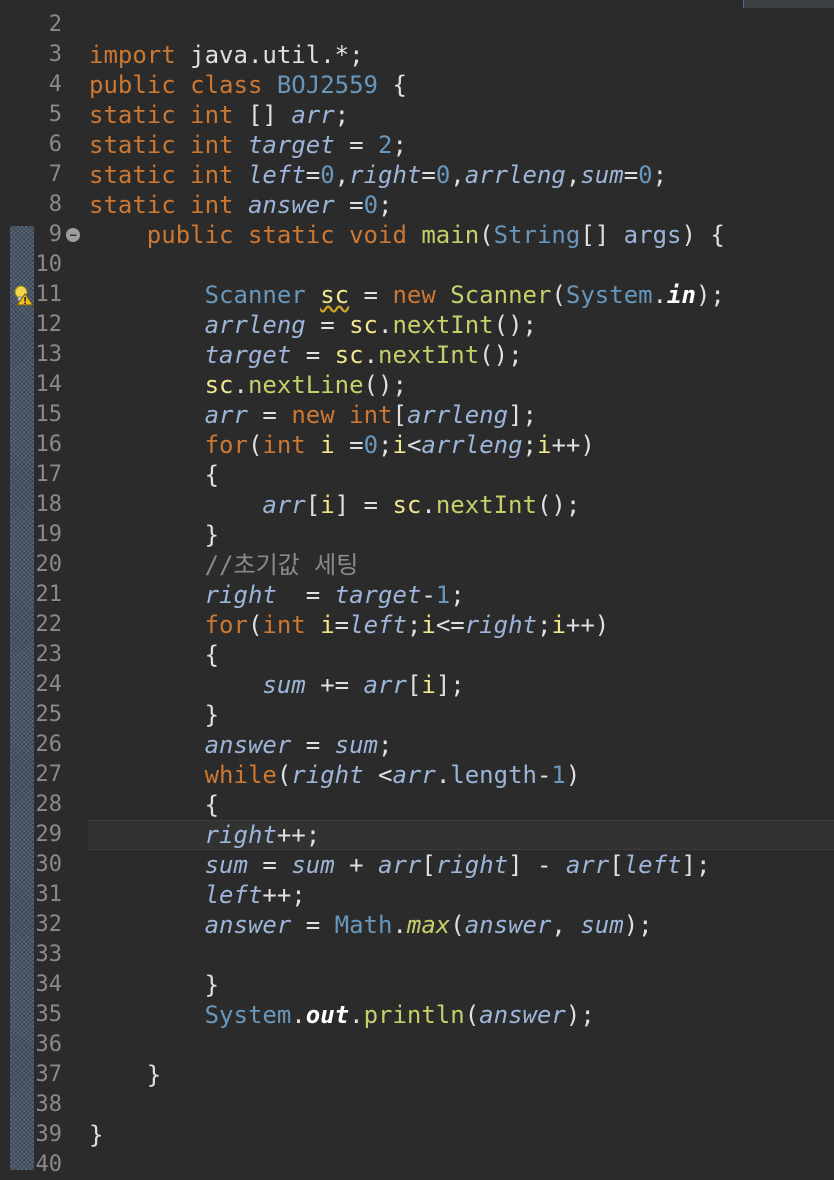  What do you see at coordinates (313, 415) in the screenshot?
I see `code-text: arr = new int[arrleng];` at bounding box center [313, 415].